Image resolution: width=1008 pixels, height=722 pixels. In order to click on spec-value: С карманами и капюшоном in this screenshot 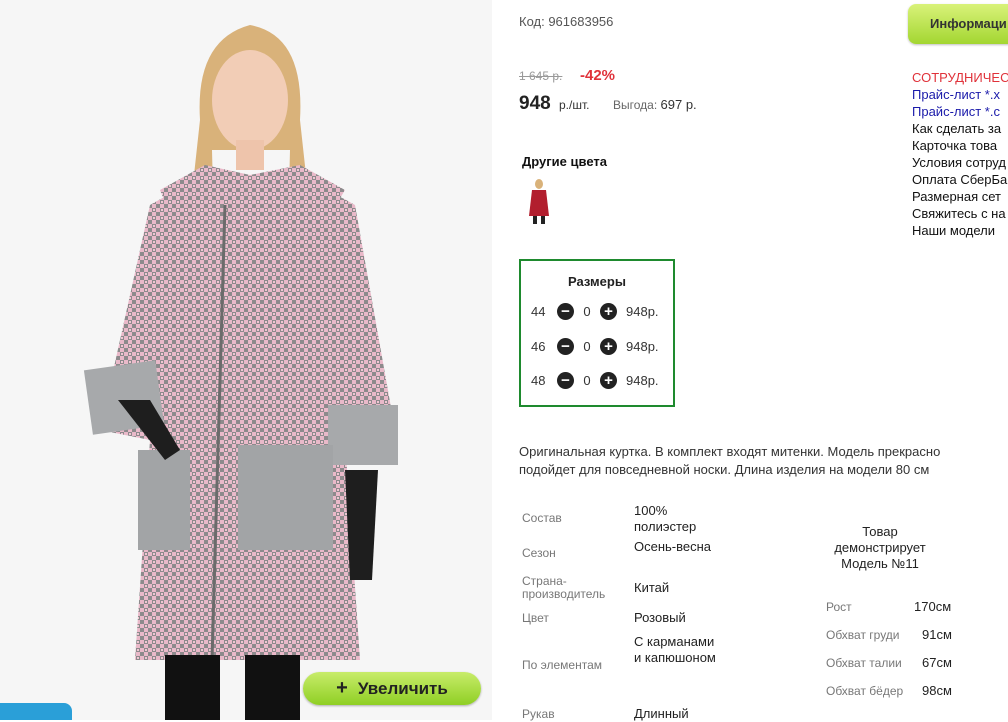, I will do `click(675, 649)`.